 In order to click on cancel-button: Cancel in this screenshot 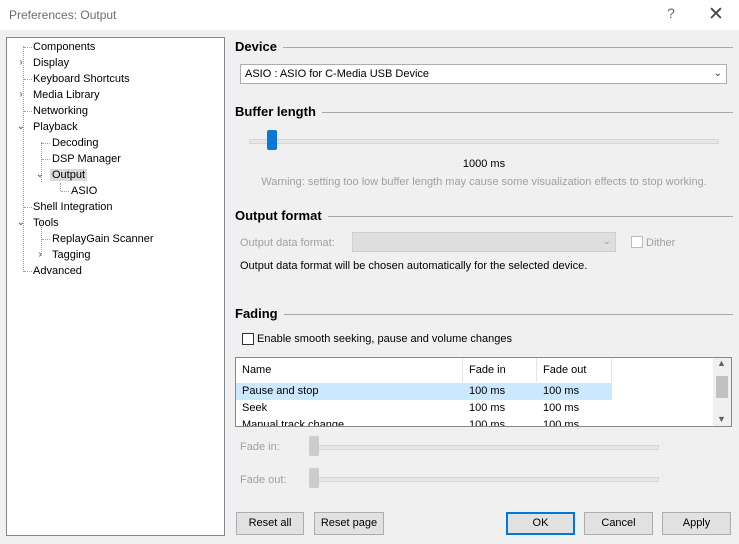, I will do `click(618, 523)`.